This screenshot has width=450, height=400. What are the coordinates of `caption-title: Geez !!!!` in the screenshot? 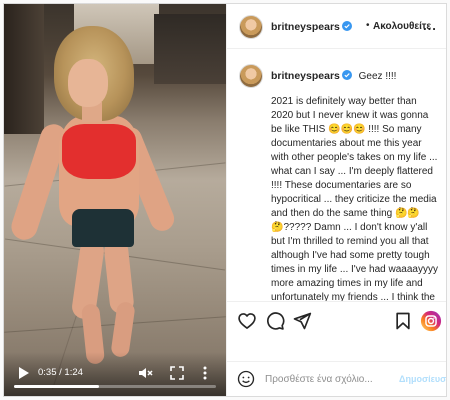 It's located at (377, 76).